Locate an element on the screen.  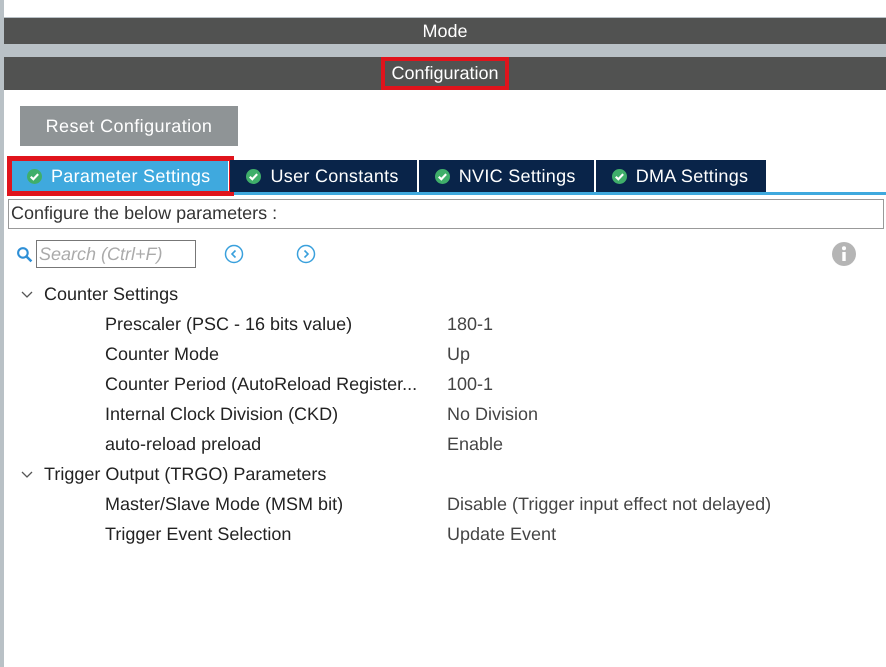
parameter-value: Up is located at coordinates (458, 354).